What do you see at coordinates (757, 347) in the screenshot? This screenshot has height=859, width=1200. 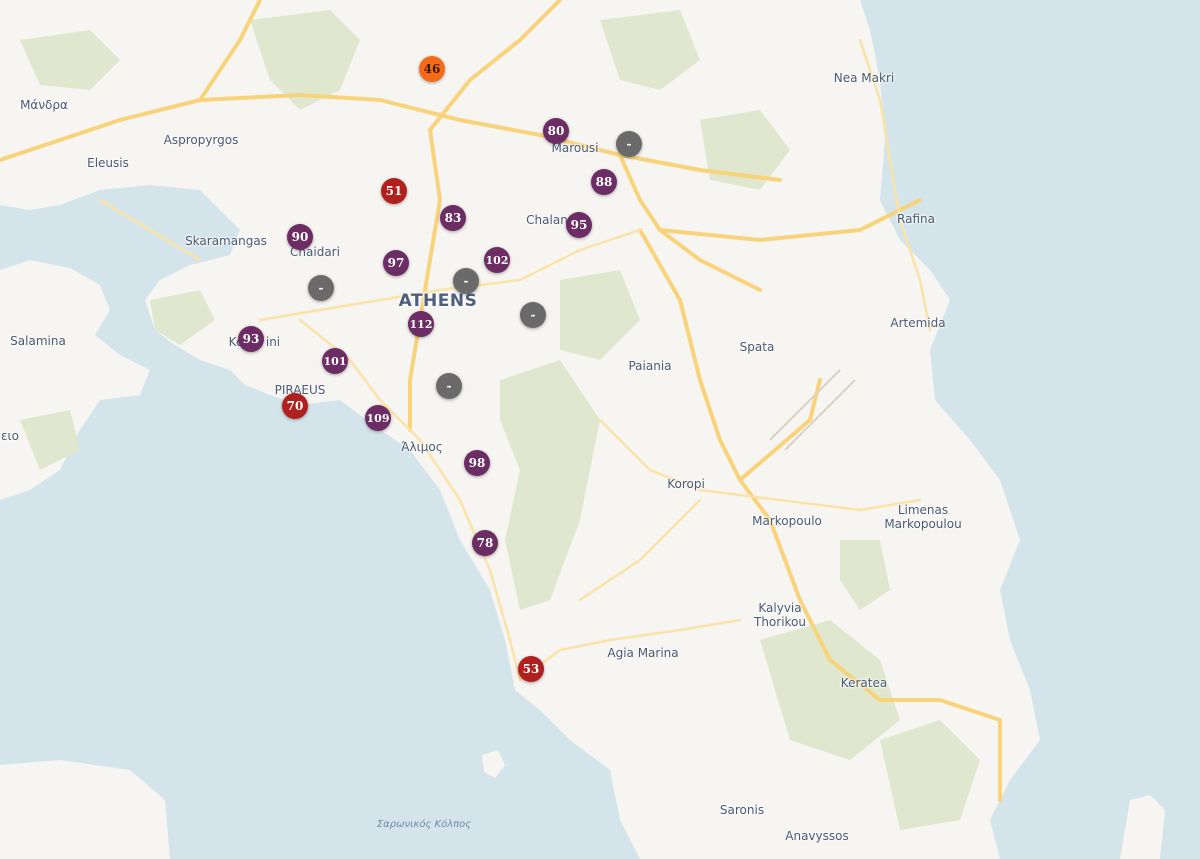 I see `place-label-spata: Spata` at bounding box center [757, 347].